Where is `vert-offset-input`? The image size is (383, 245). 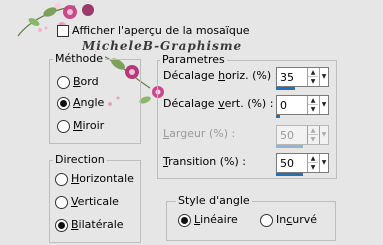
vert-offset-input is located at coordinates (291, 105).